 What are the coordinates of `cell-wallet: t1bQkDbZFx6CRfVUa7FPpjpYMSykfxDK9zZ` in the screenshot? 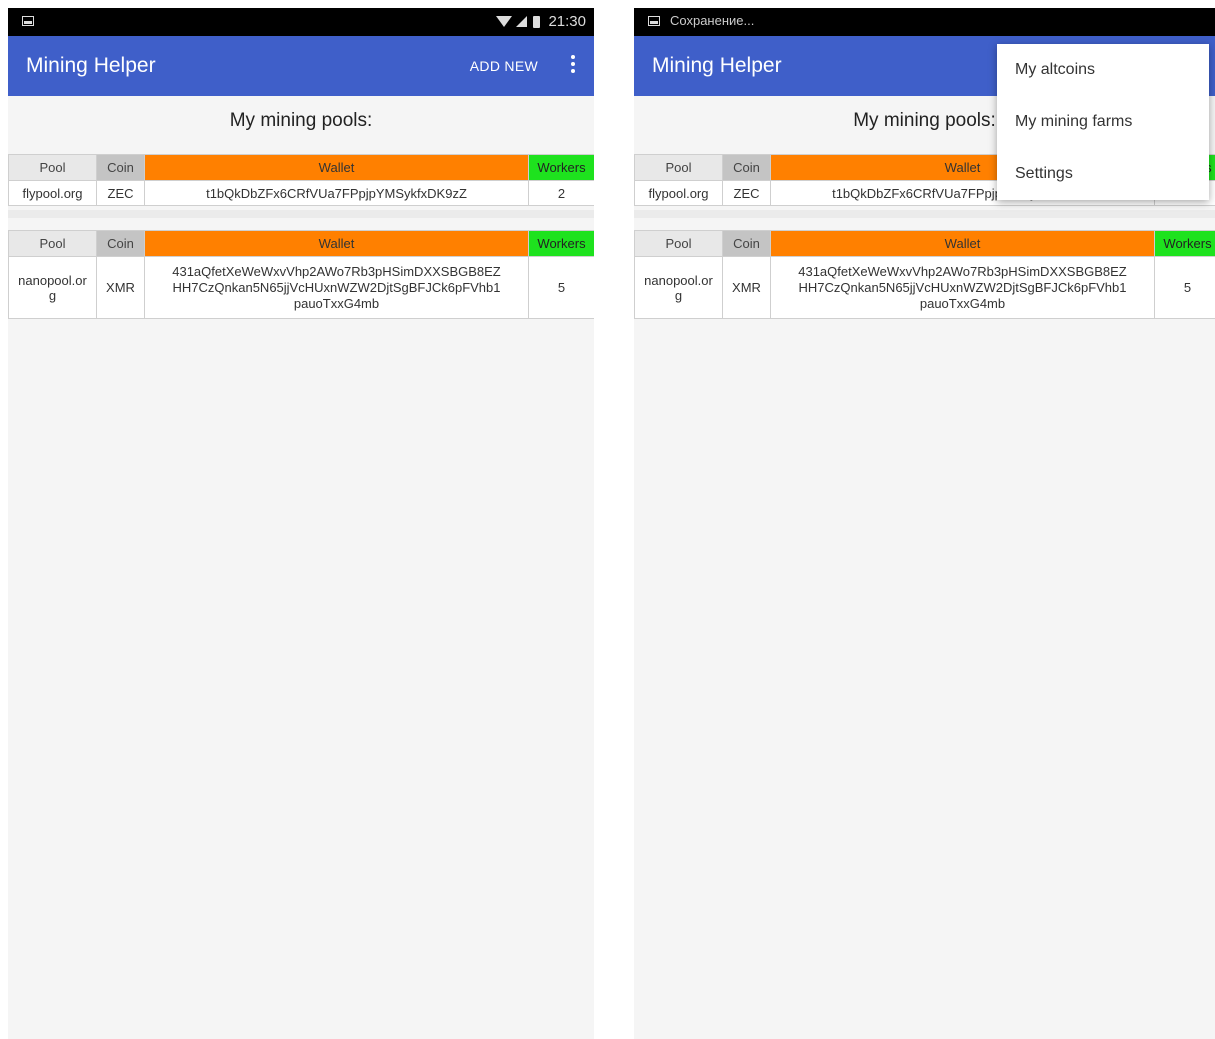 It's located at (336, 193).